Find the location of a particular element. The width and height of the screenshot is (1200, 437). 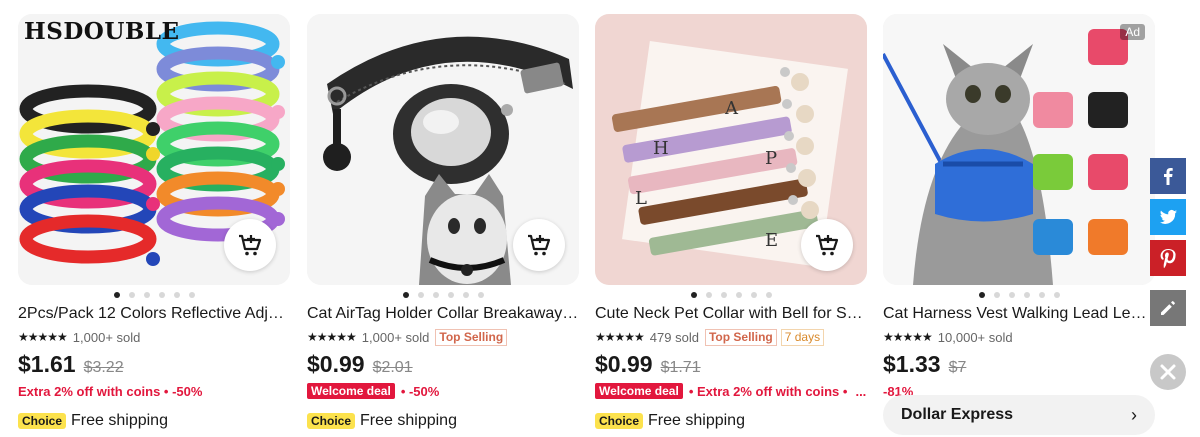

close-icon is located at coordinates (1168, 372).